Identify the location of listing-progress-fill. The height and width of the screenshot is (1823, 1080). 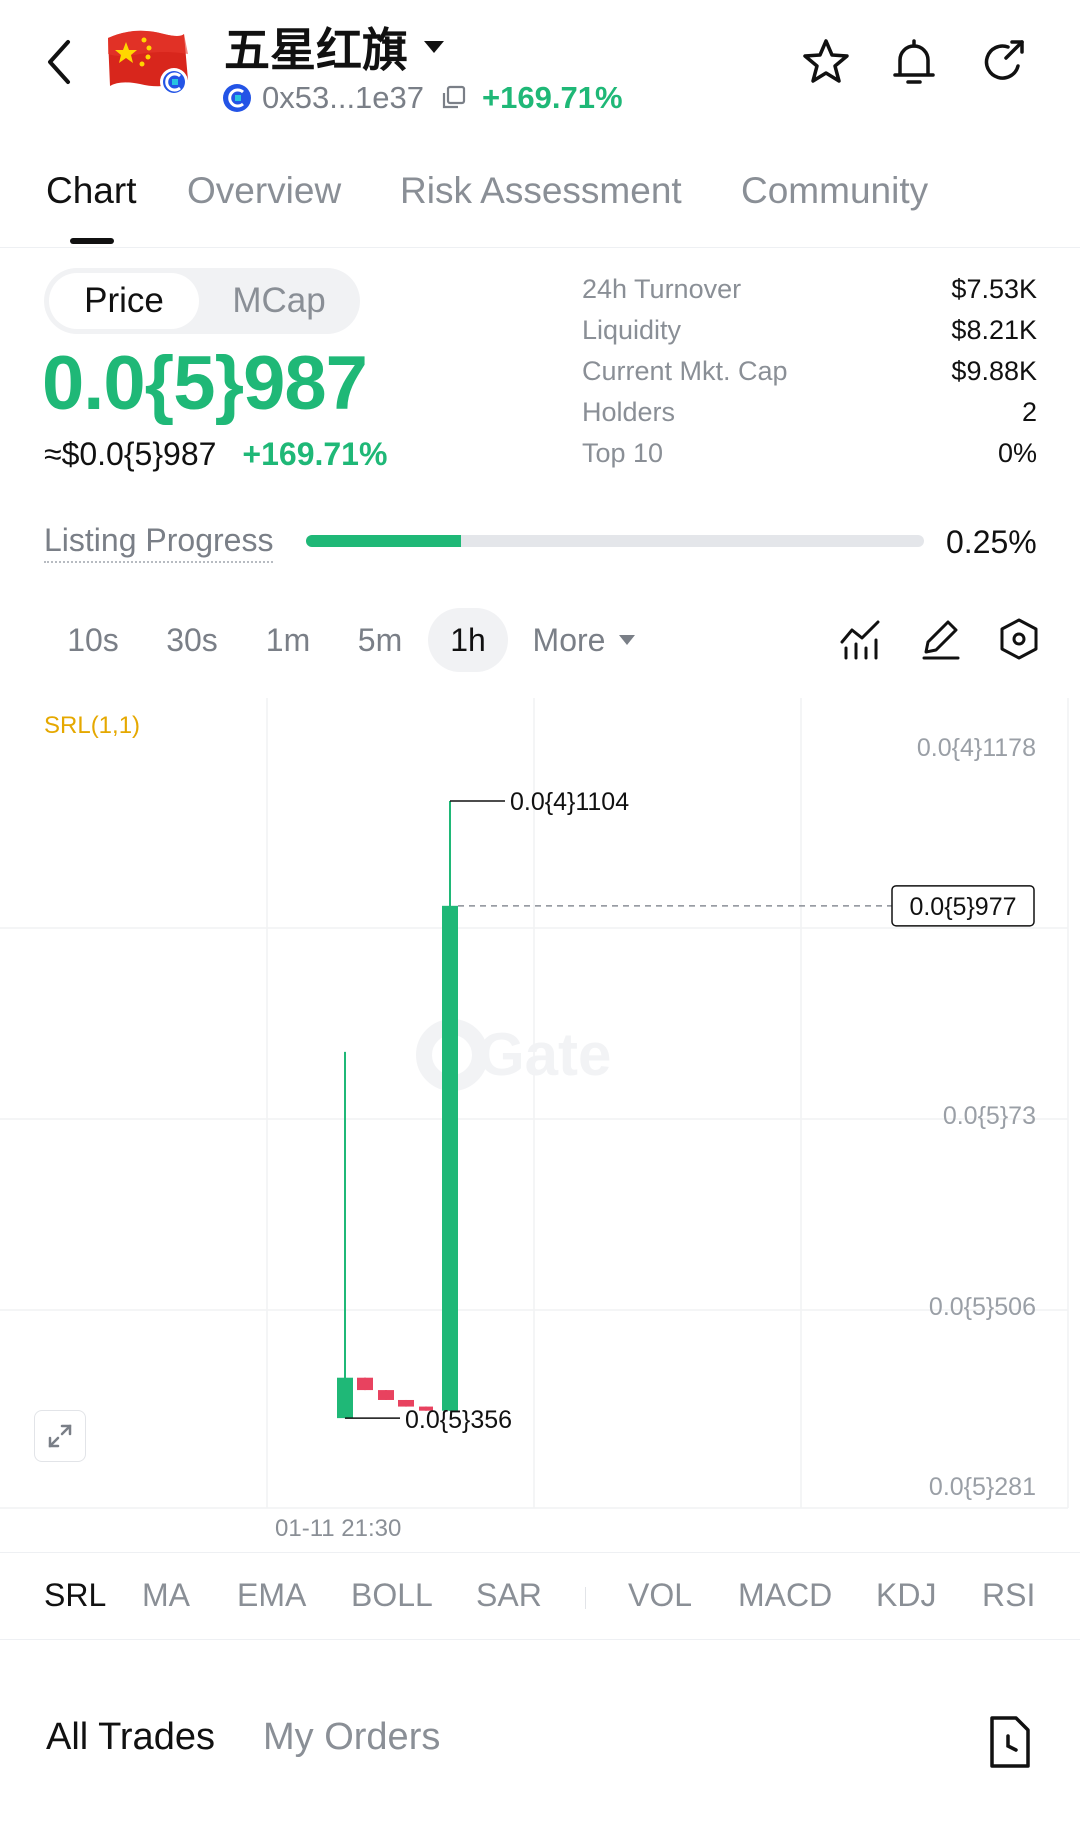
(383, 541).